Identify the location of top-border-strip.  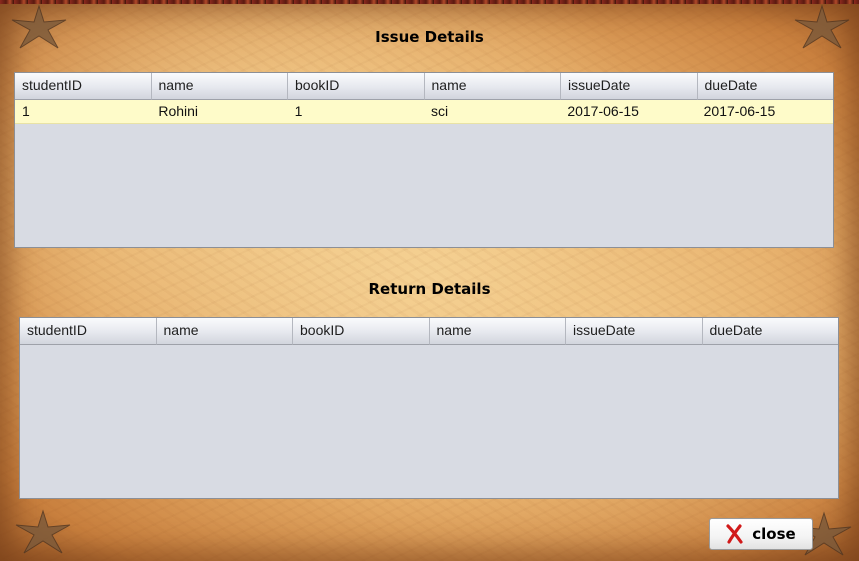
(429, 2).